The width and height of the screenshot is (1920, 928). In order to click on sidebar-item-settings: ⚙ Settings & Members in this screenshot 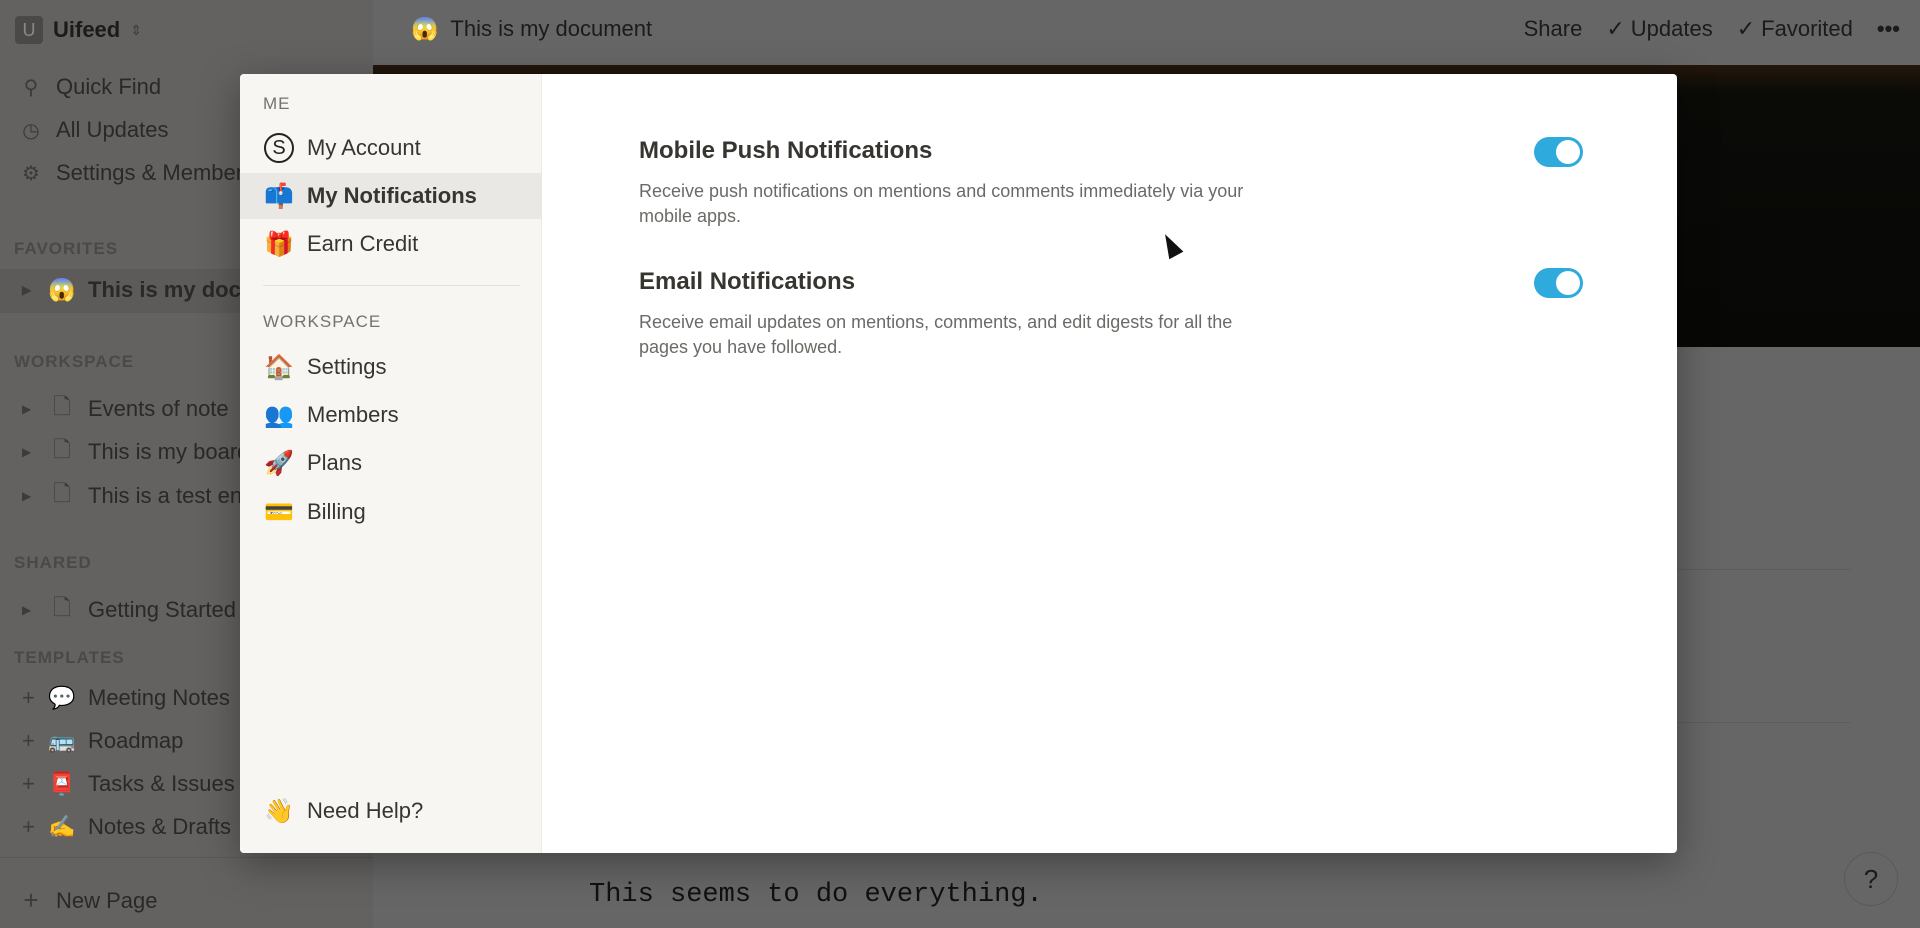, I will do `click(136, 173)`.